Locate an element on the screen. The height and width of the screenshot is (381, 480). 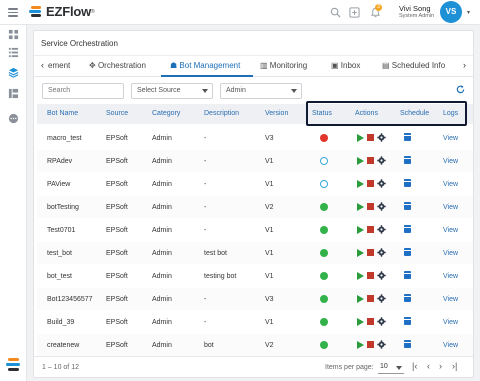
source-select-value: Select Source is located at coordinates (159, 90).